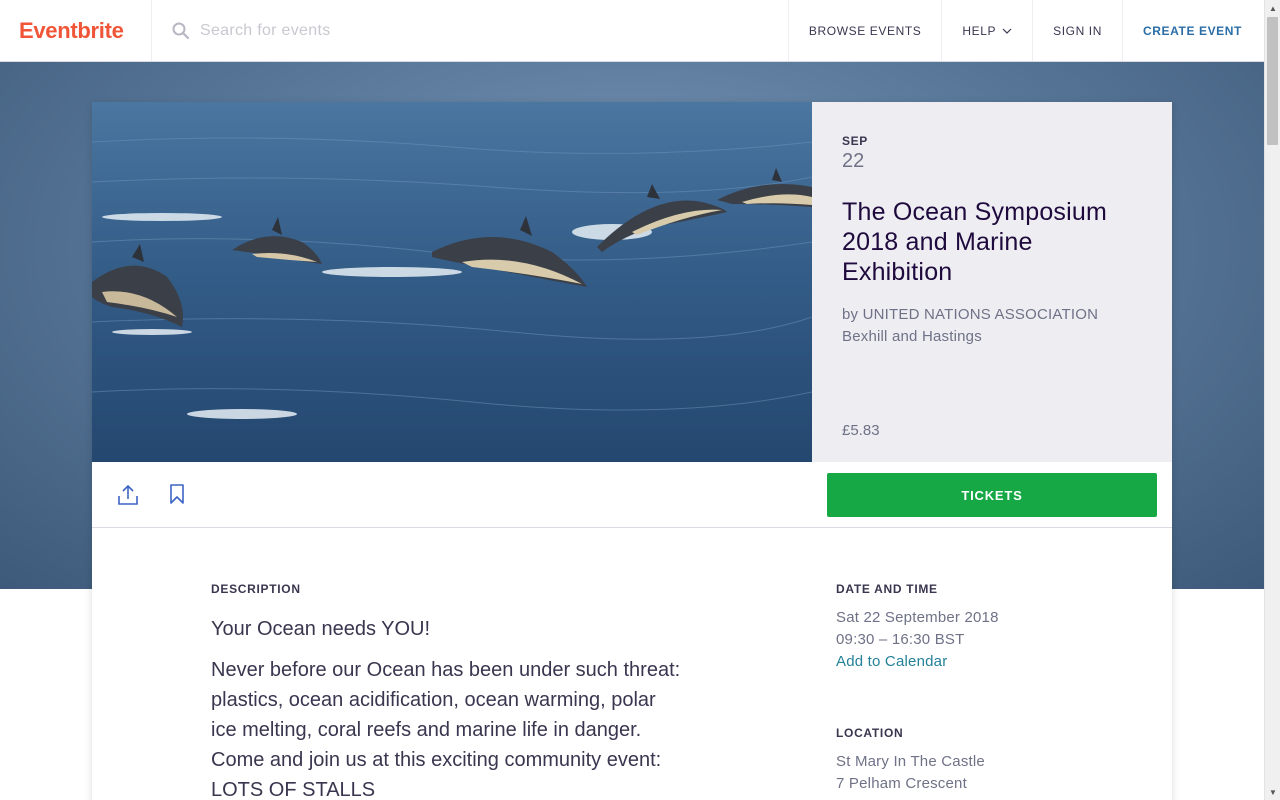  I want to click on event-date: Sat 22 September 2018, so click(917, 617).